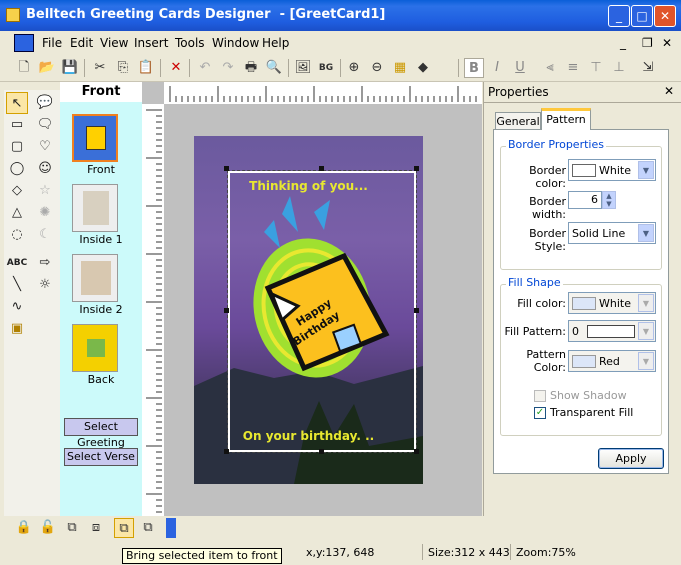 This screenshot has width=681, height=565. Describe the element at coordinates (619, 68) in the screenshot. I see `align-bottom-icon: ⊥` at that location.